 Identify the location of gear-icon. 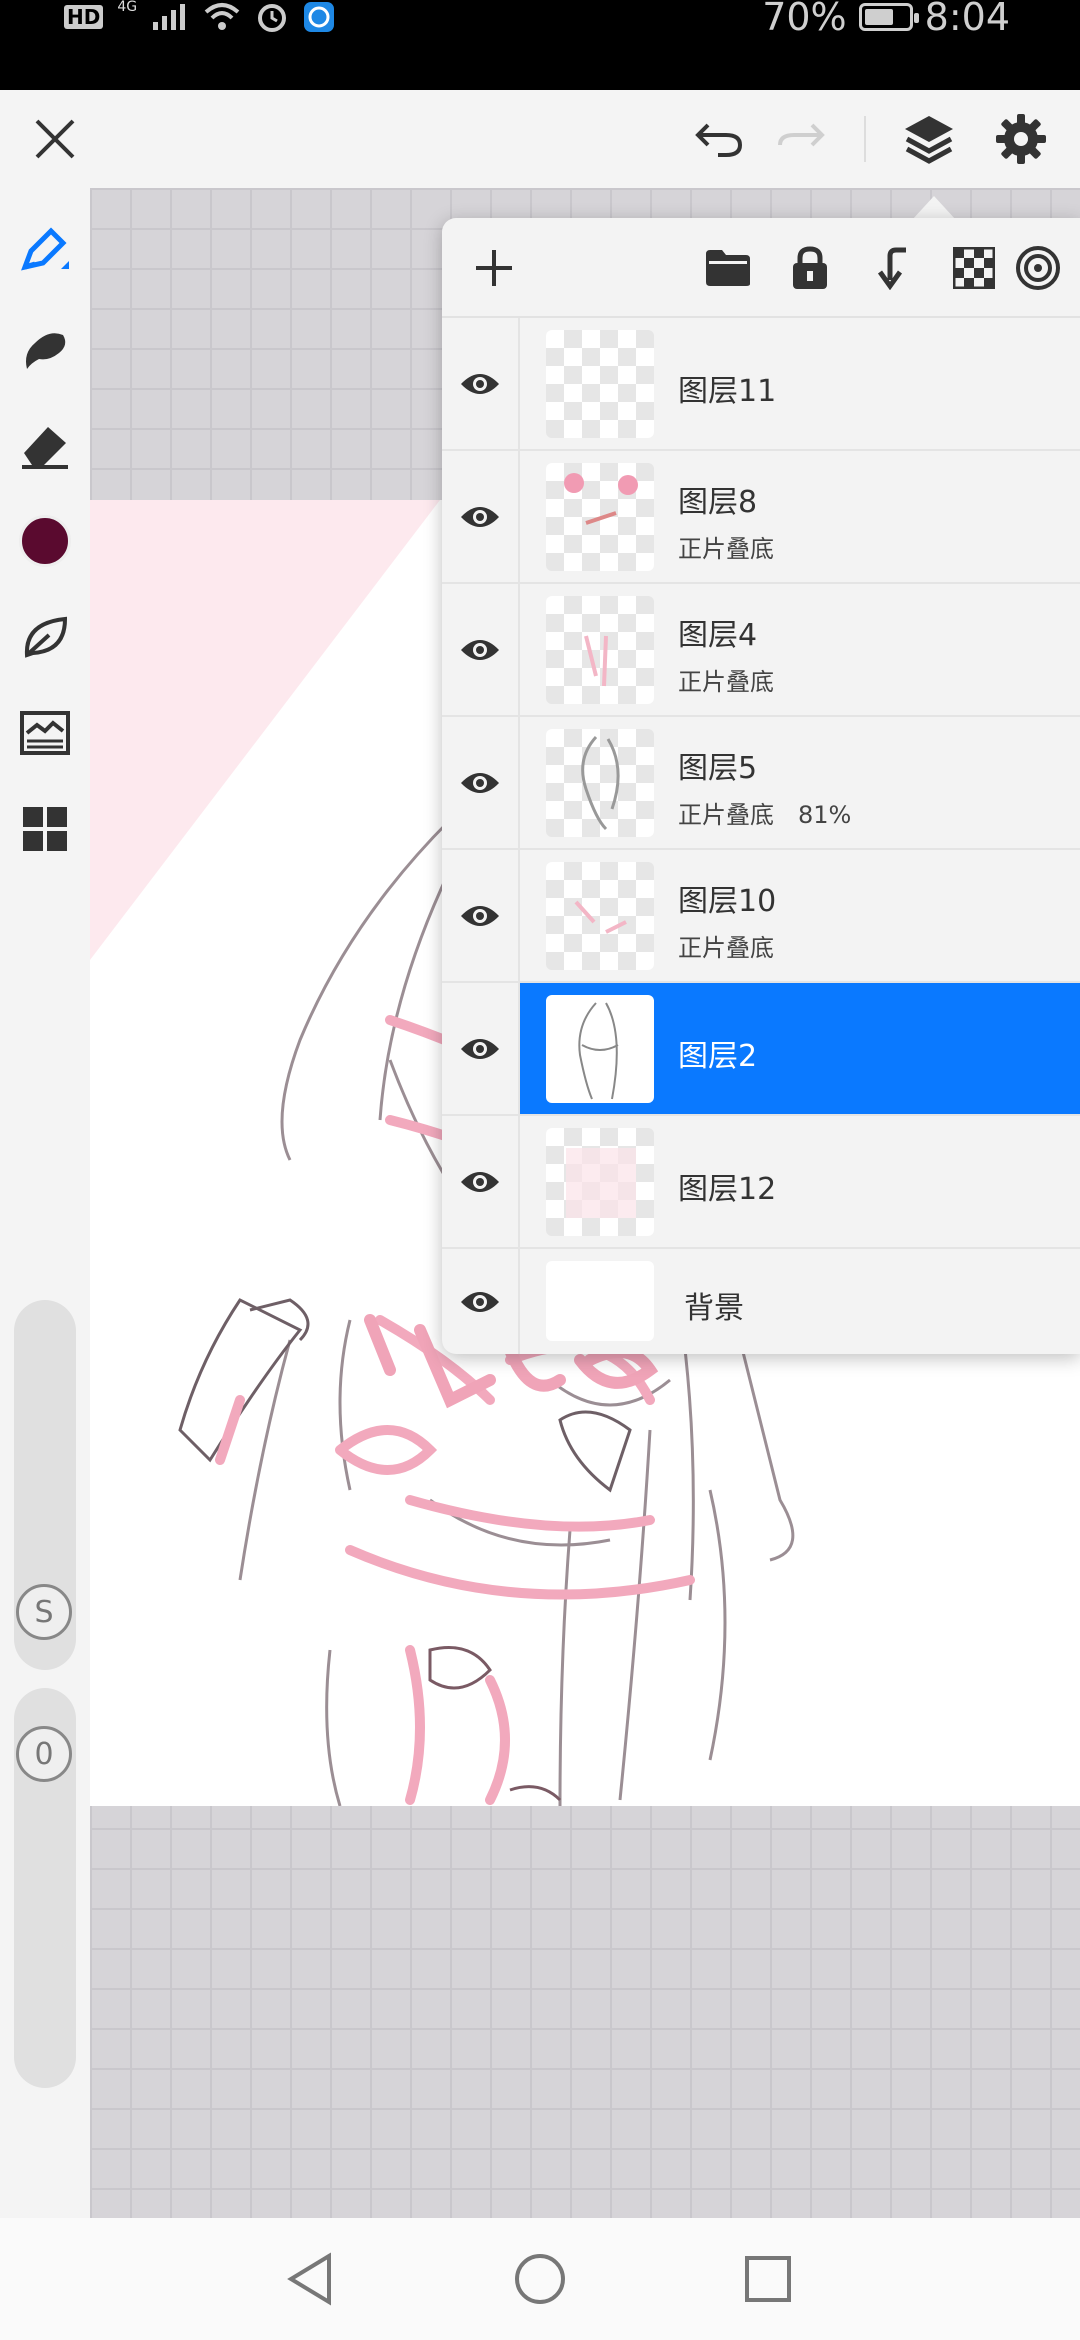
(1021, 139).